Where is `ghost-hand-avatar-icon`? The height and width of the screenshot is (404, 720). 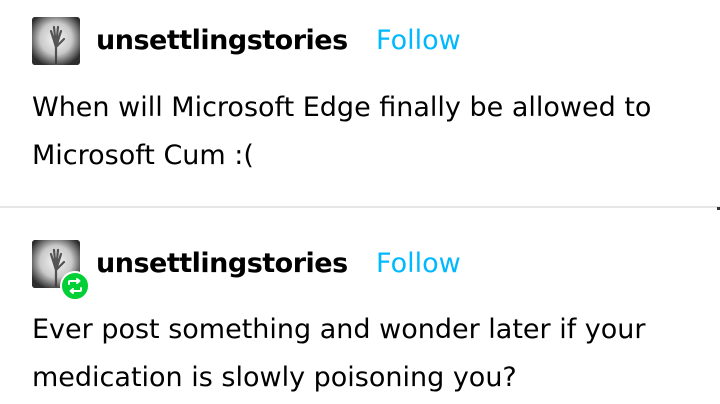
ghost-hand-avatar-icon is located at coordinates (56, 41).